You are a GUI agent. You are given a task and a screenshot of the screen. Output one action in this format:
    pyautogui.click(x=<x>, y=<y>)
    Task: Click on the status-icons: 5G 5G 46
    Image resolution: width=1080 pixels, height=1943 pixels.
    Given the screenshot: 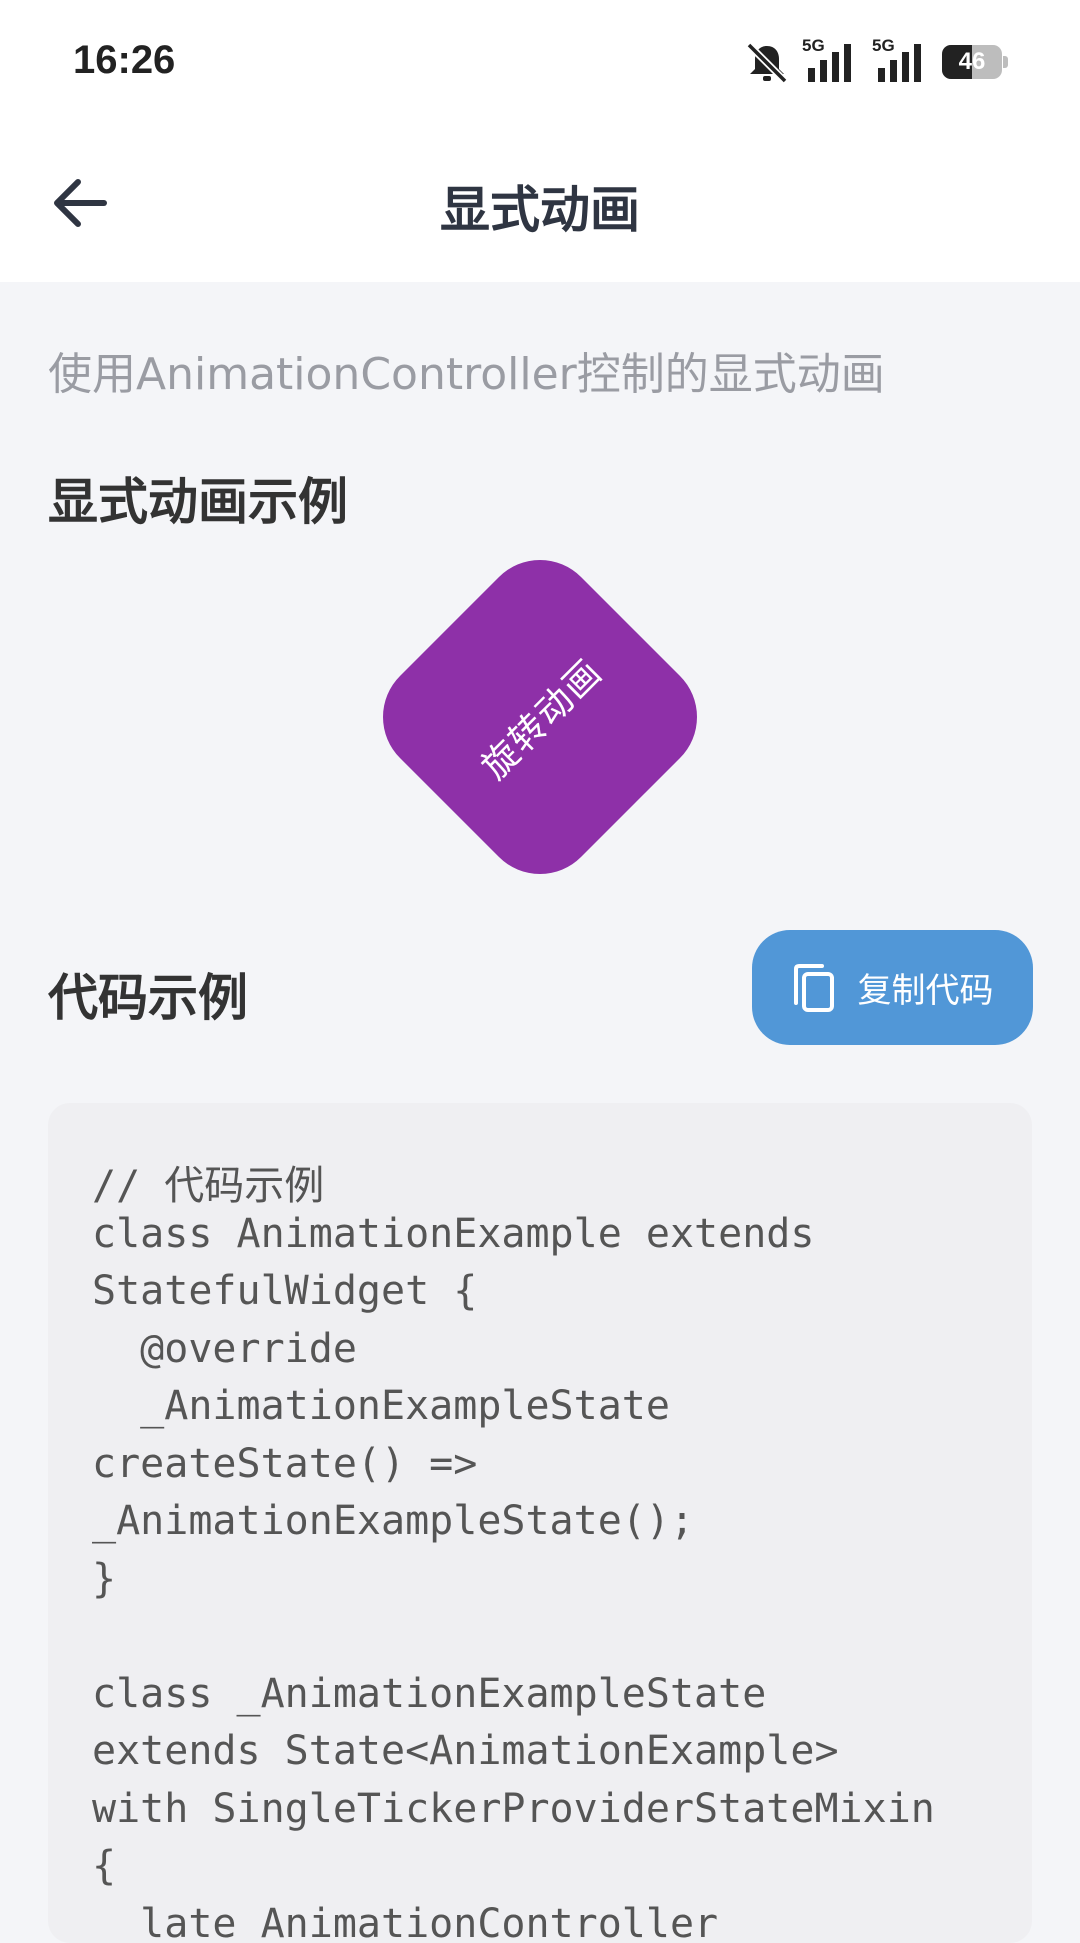 What is the action you would take?
    pyautogui.click(x=877, y=61)
    